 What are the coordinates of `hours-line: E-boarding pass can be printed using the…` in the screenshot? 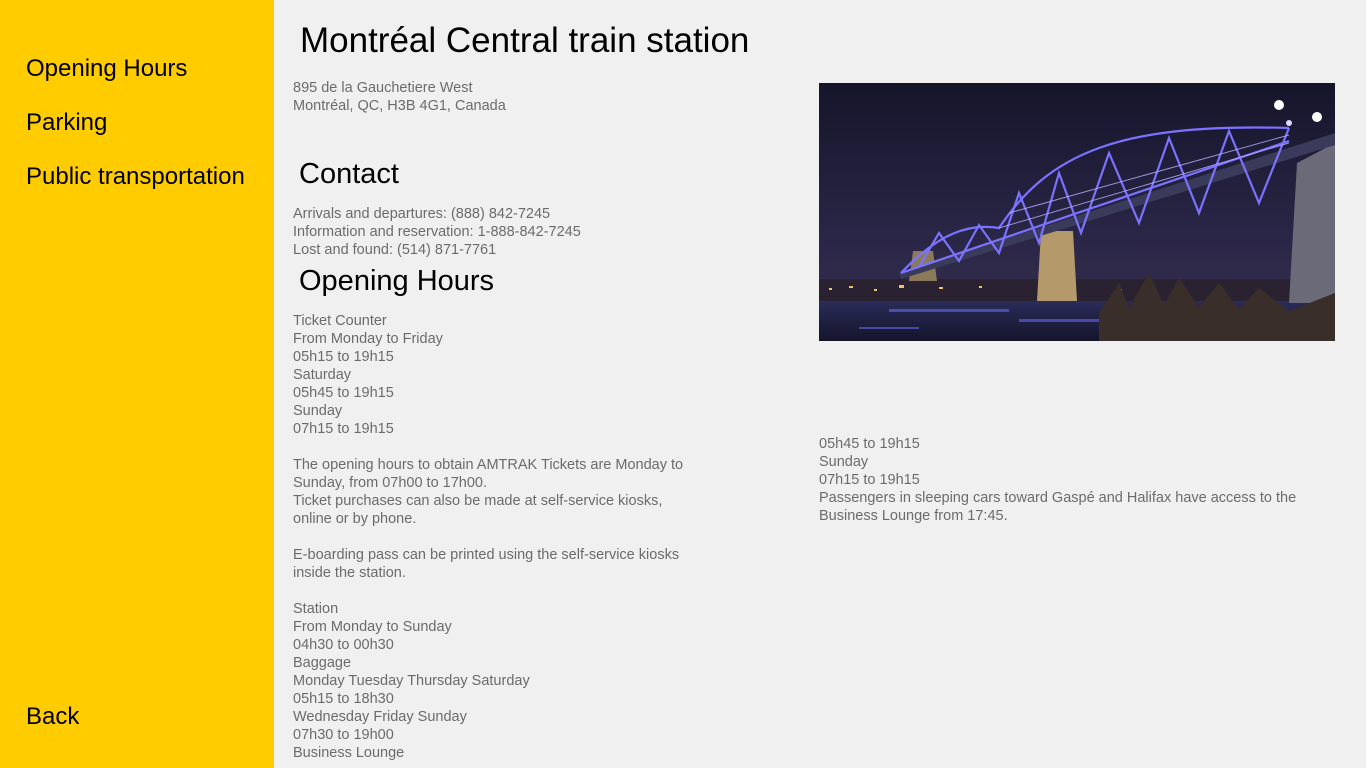 It's located at (486, 555).